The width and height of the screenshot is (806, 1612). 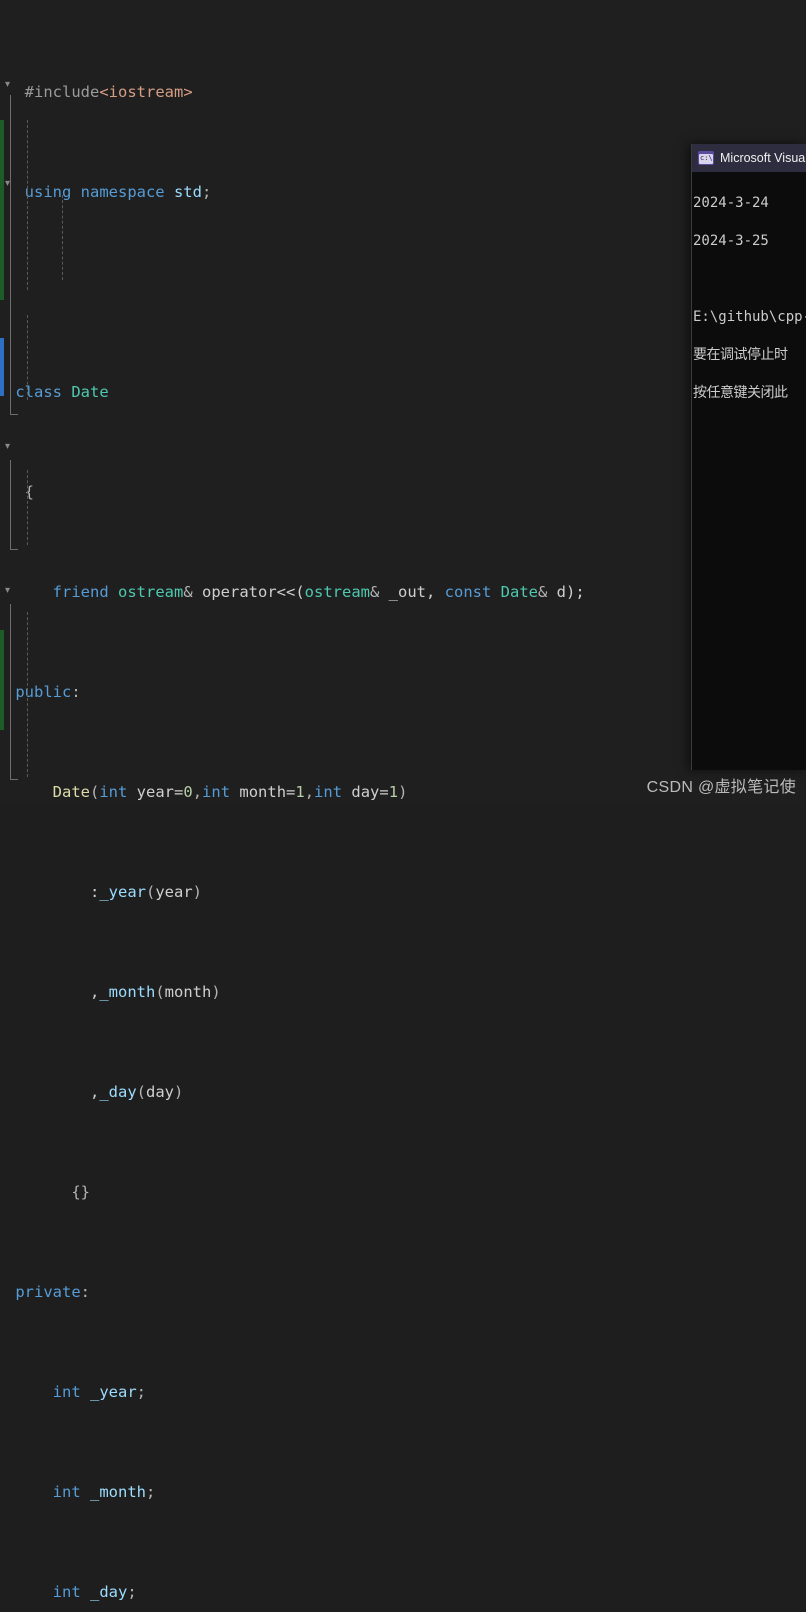 I want to click on gutter-marker-modified, so click(x=2, y=367).